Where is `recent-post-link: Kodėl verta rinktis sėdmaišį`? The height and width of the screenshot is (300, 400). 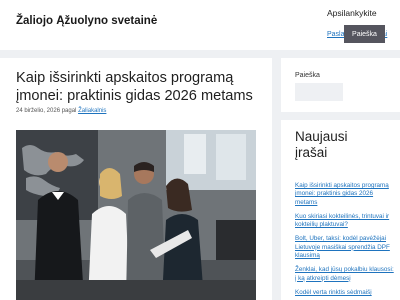 recent-post-link: Kodėl verta rinktis sėdmaišį is located at coordinates (345, 293).